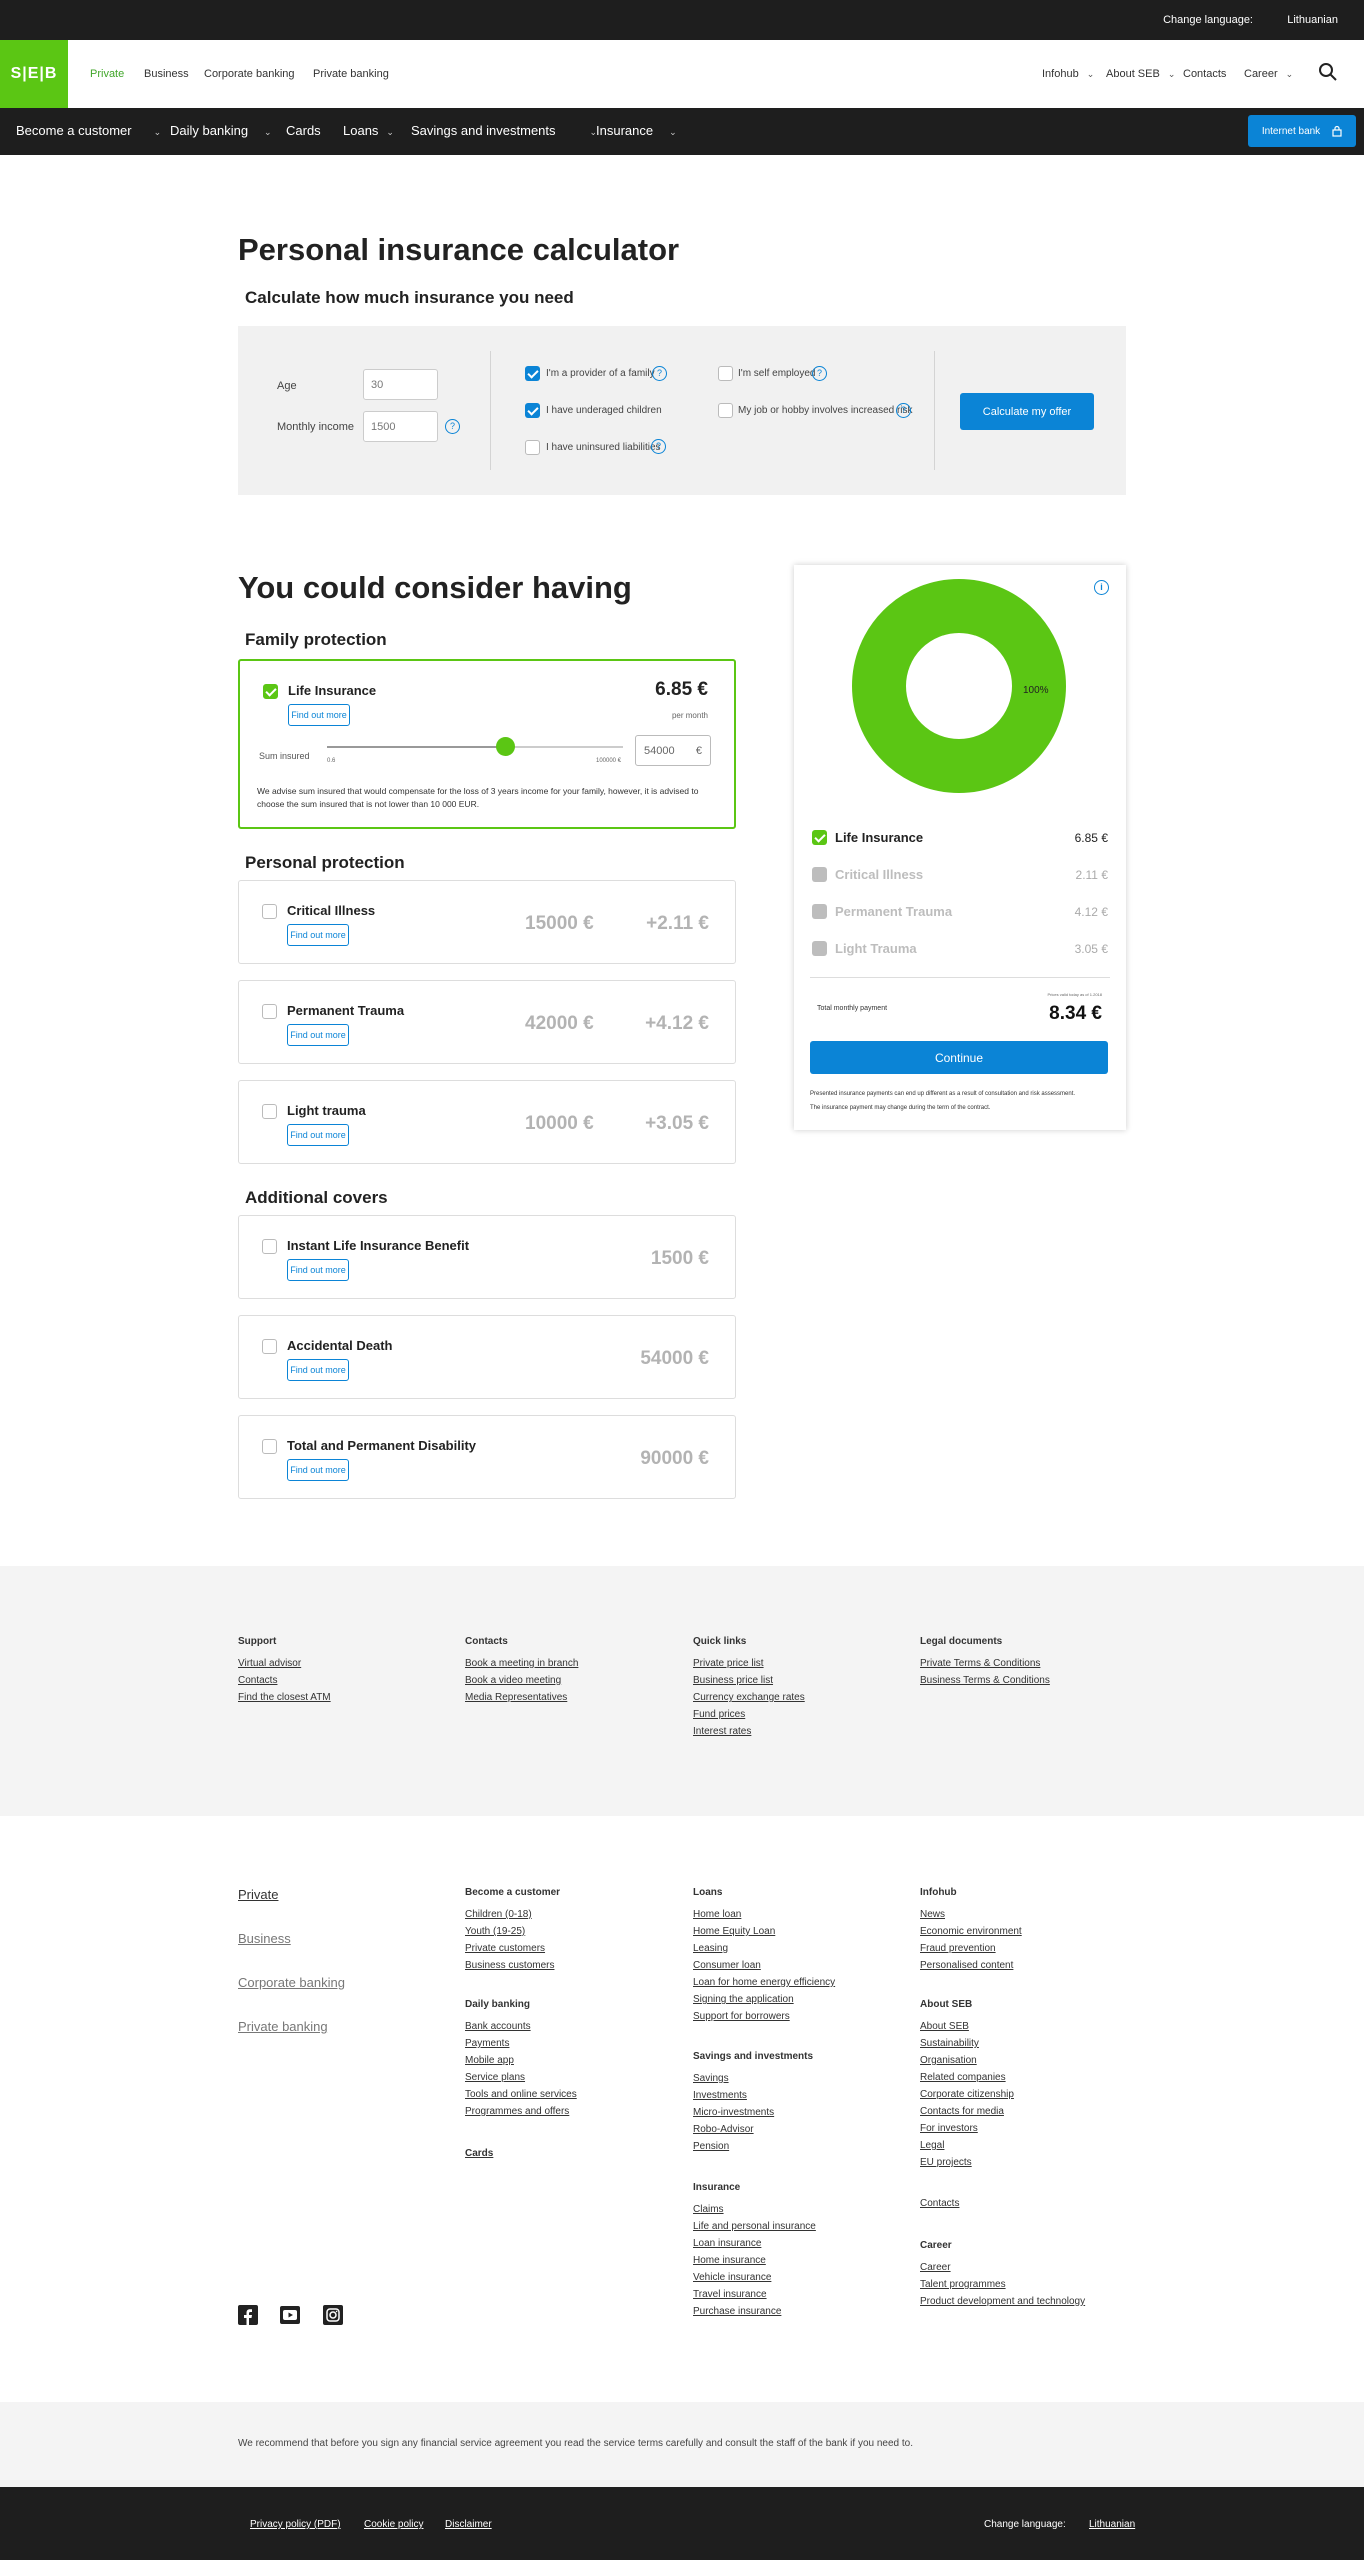 The width and height of the screenshot is (1364, 2560). I want to click on seb-logo: S|E|B, so click(34, 74).